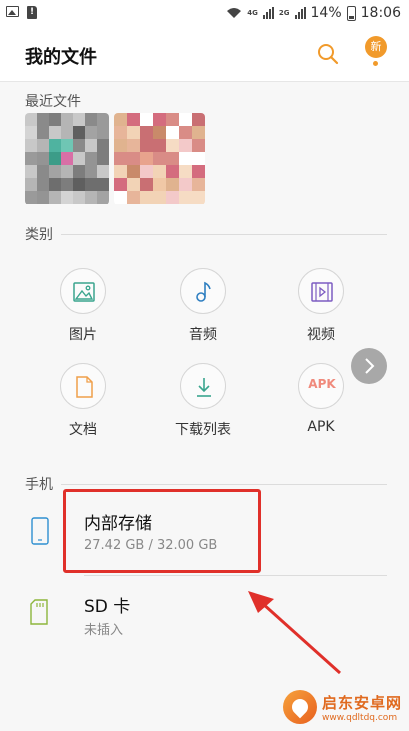 Image resolution: width=409 pixels, height=731 pixels. What do you see at coordinates (203, 430) in the screenshot?
I see `category-label: 下载列表` at bounding box center [203, 430].